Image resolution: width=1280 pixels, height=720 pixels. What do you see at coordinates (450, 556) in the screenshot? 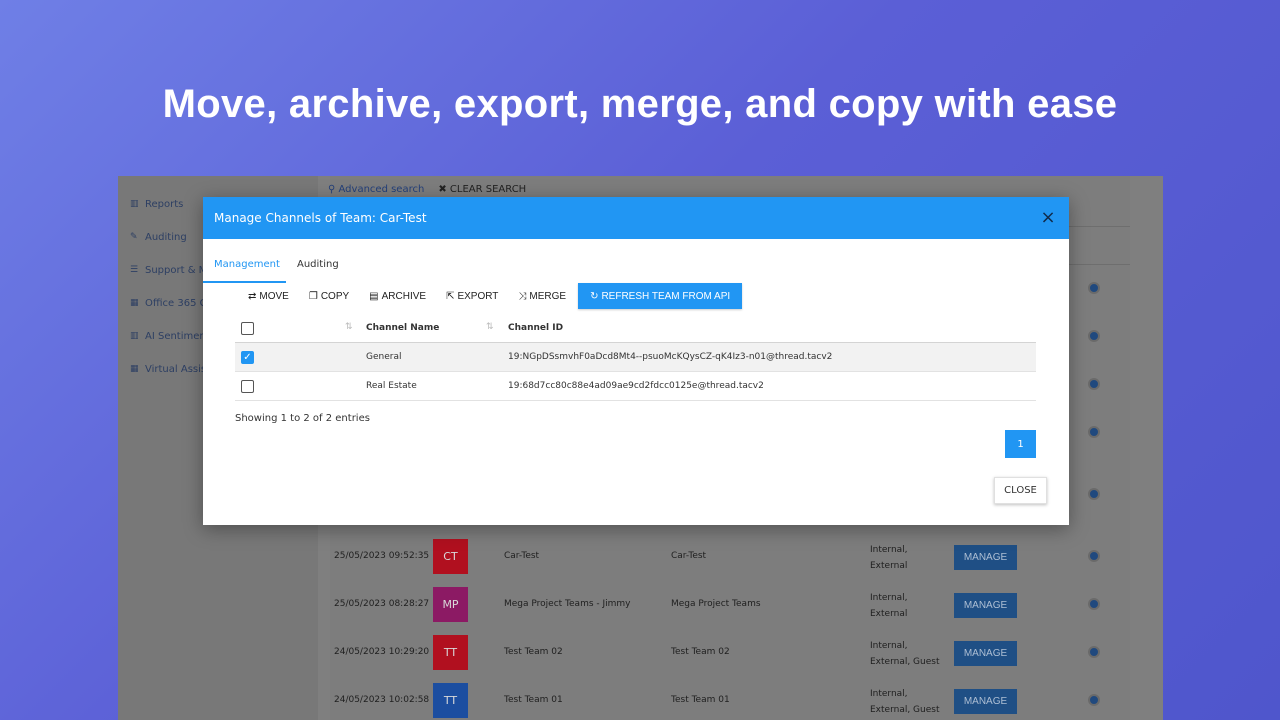
I see `avatar: CT` at bounding box center [450, 556].